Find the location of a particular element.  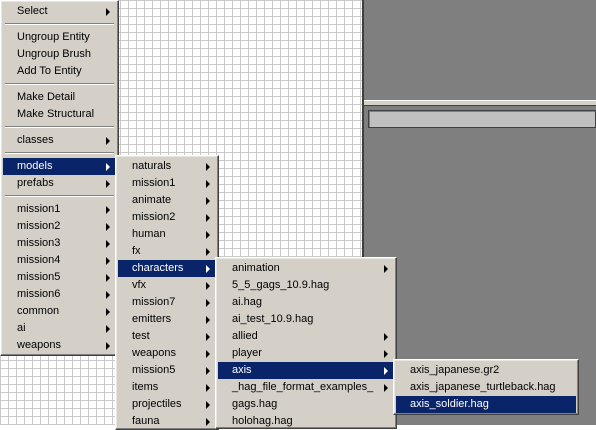

menu-item-label: allied is located at coordinates (245, 336).